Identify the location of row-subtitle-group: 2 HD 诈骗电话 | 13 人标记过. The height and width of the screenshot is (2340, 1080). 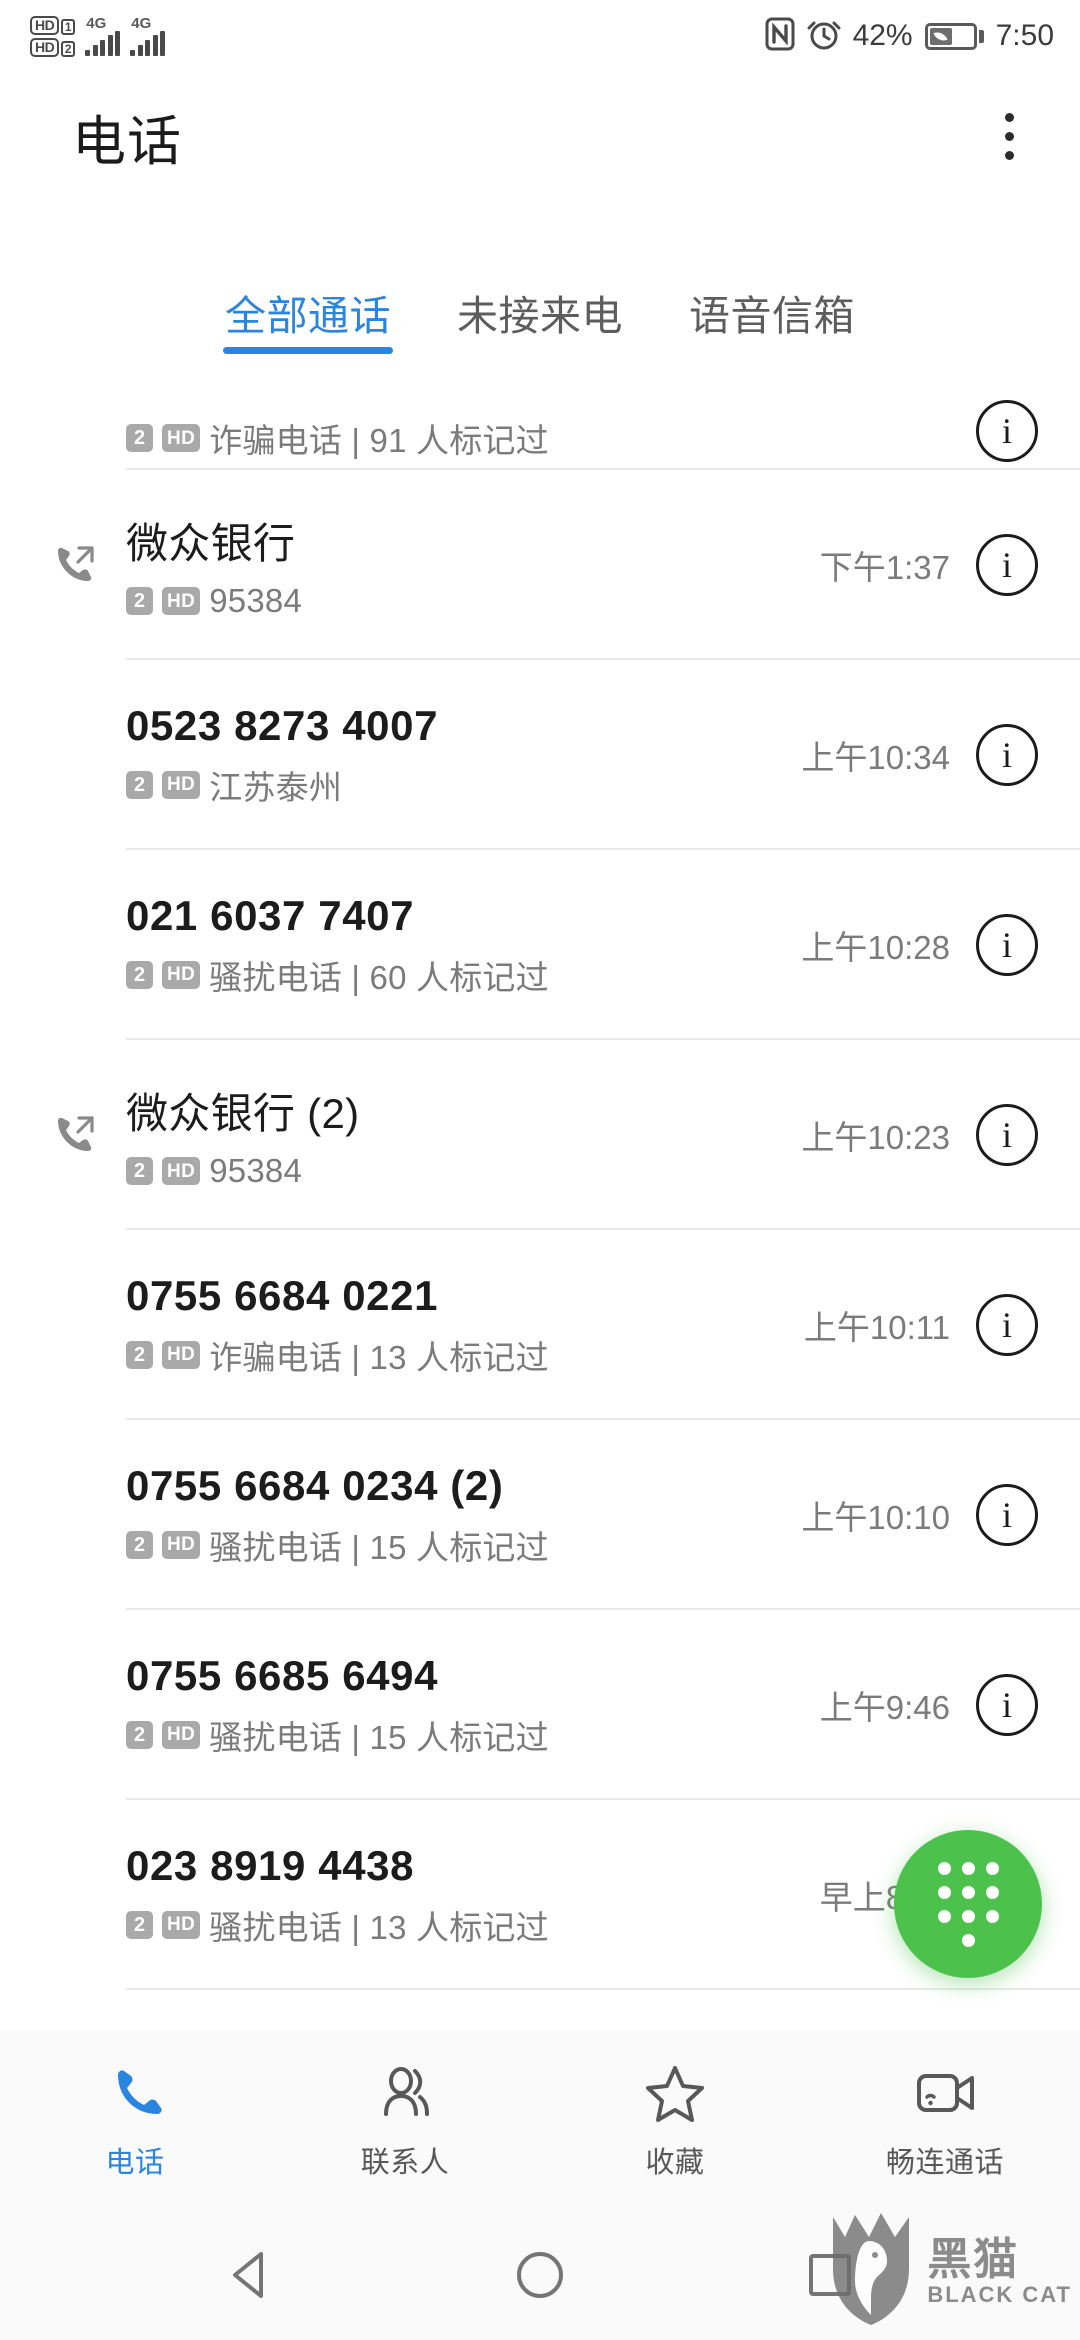
(465, 1355).